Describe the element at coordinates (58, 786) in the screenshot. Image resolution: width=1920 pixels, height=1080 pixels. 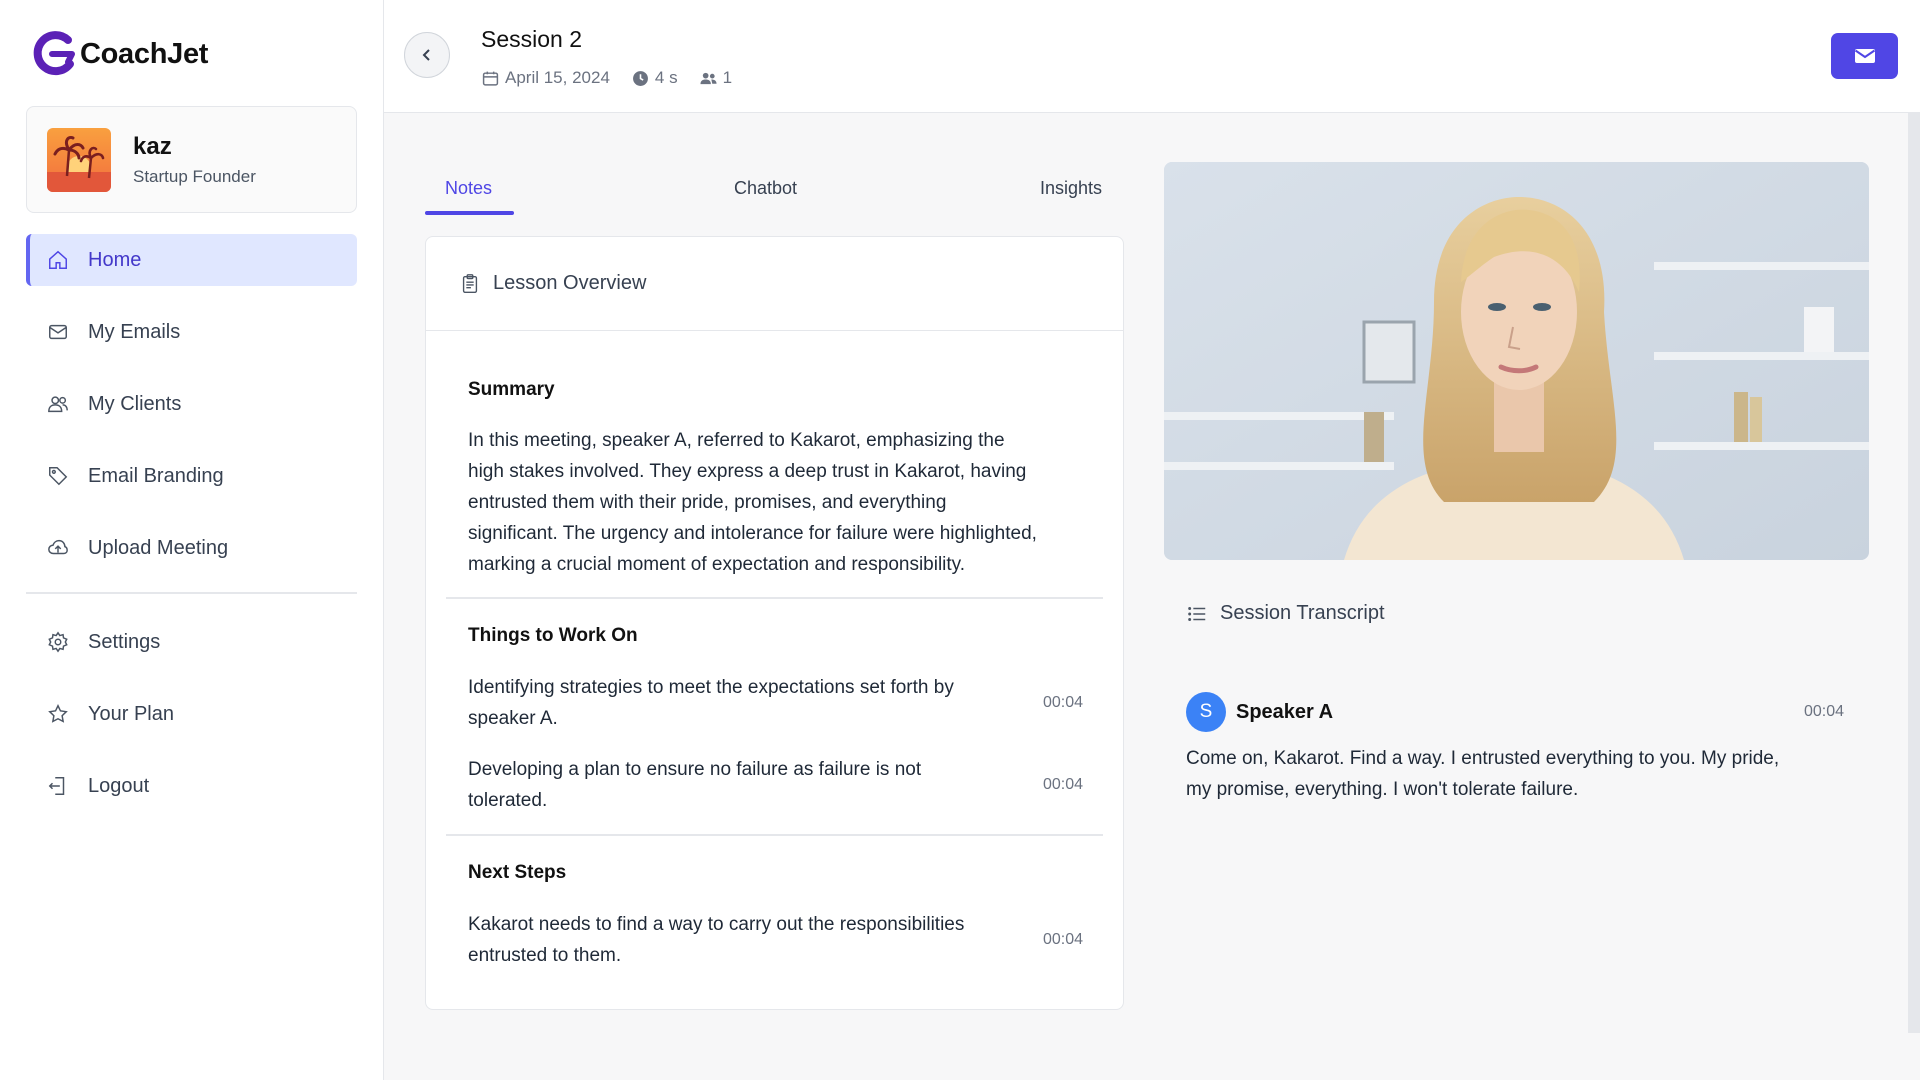
I see `logout-icon` at that location.